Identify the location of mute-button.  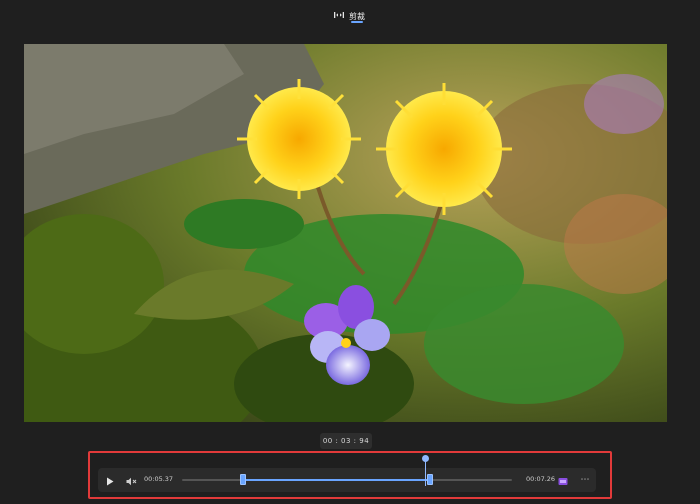
(131, 480).